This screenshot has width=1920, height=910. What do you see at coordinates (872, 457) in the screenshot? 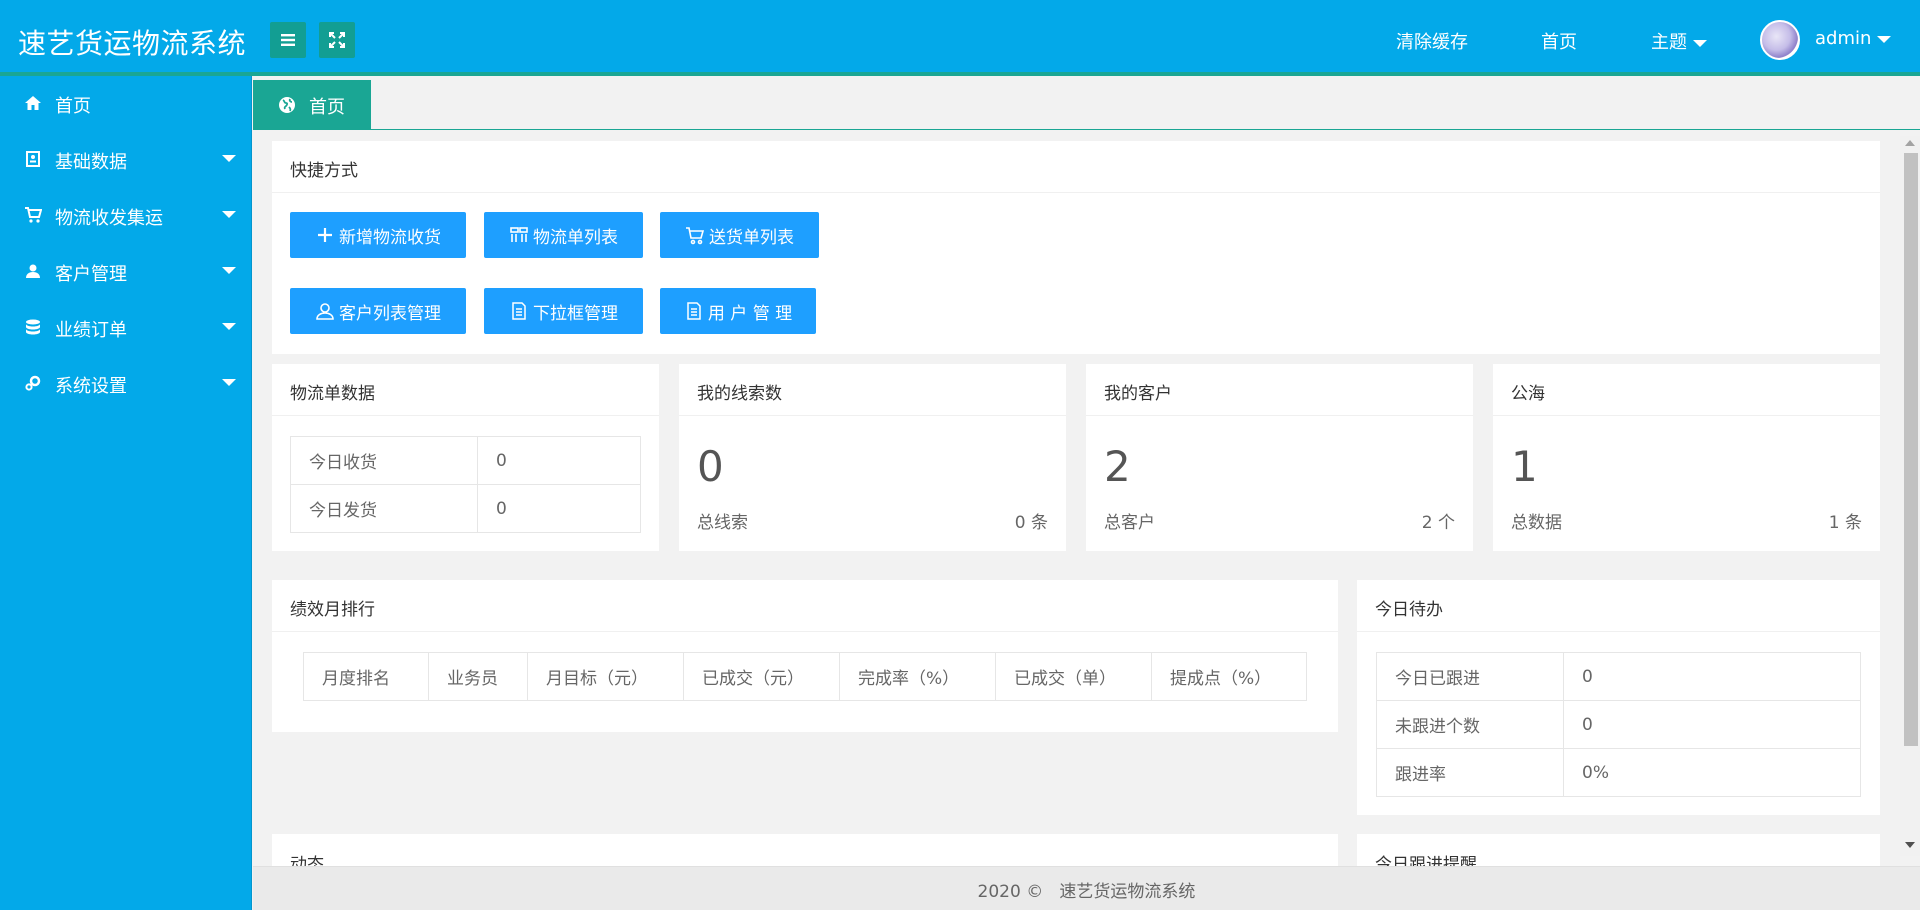
I see `leads-stat-card: 我的线索数 0 总线索 0 条` at bounding box center [872, 457].